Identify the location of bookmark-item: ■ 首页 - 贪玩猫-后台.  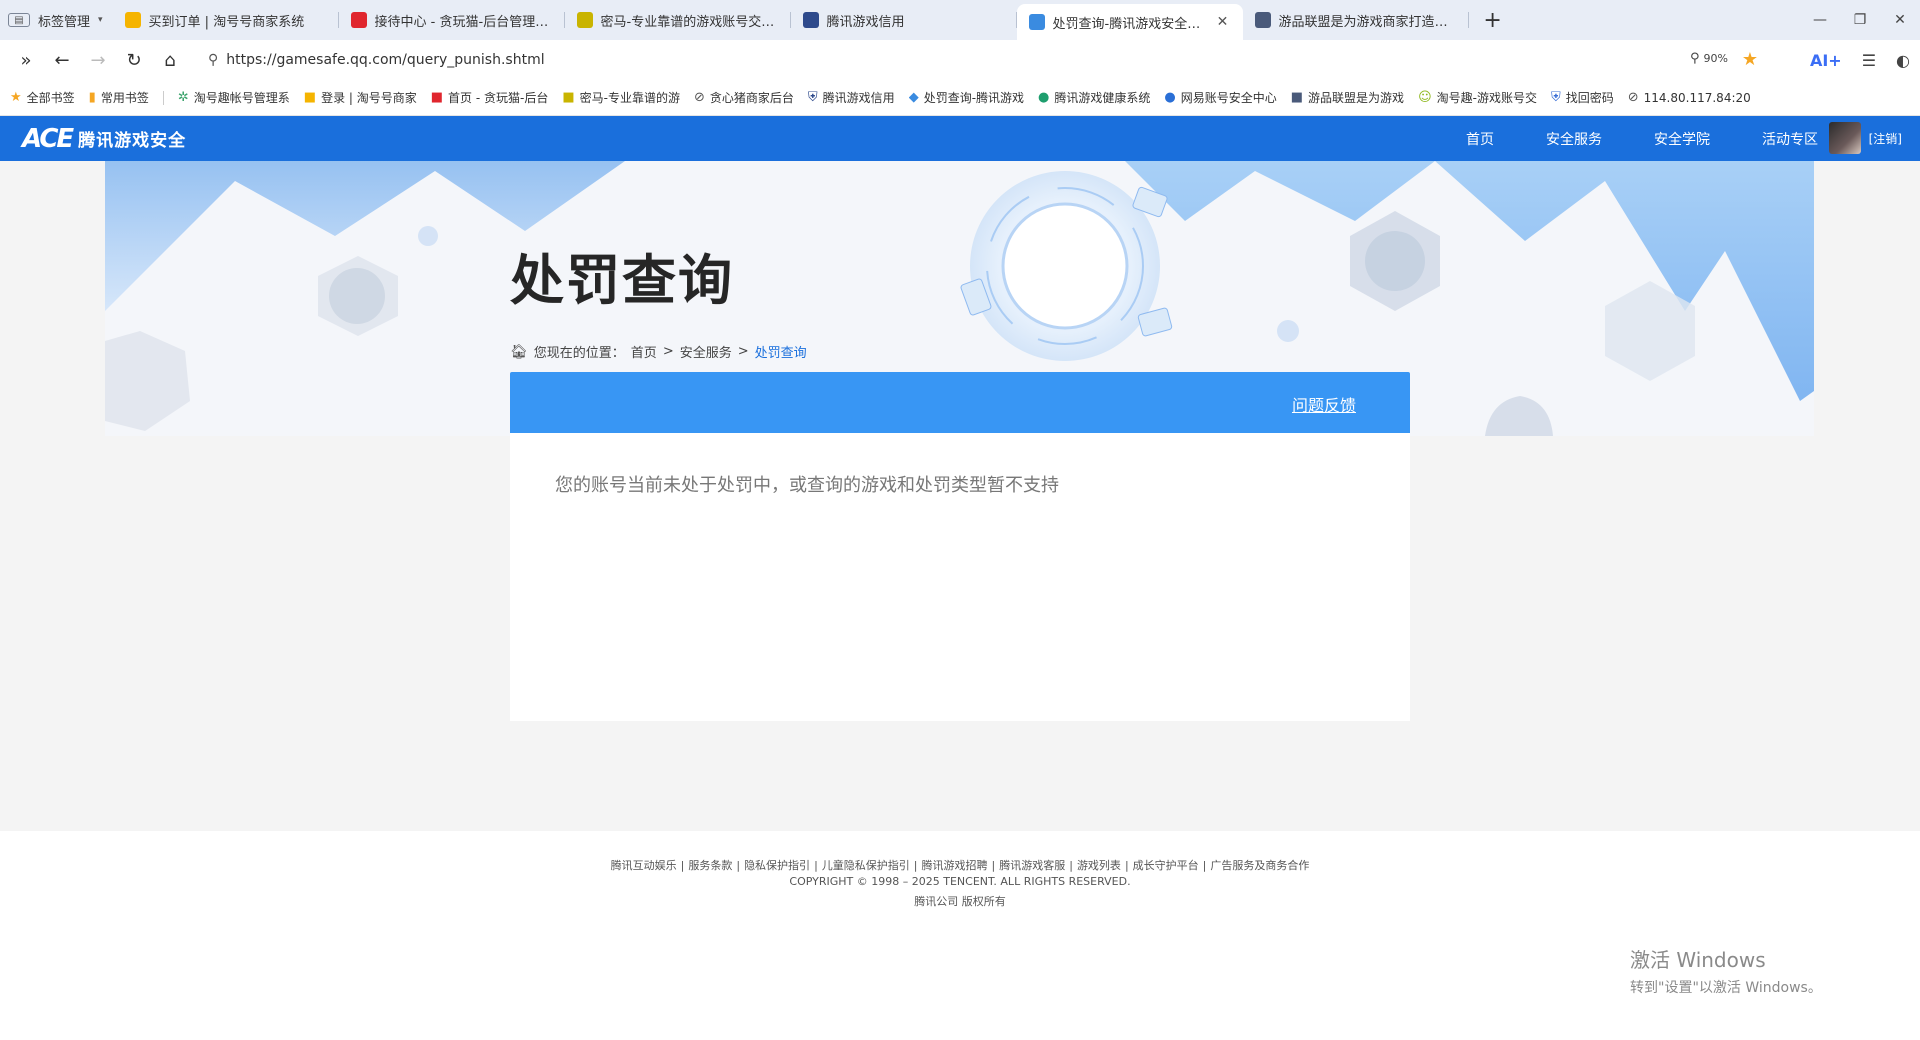
(490, 97).